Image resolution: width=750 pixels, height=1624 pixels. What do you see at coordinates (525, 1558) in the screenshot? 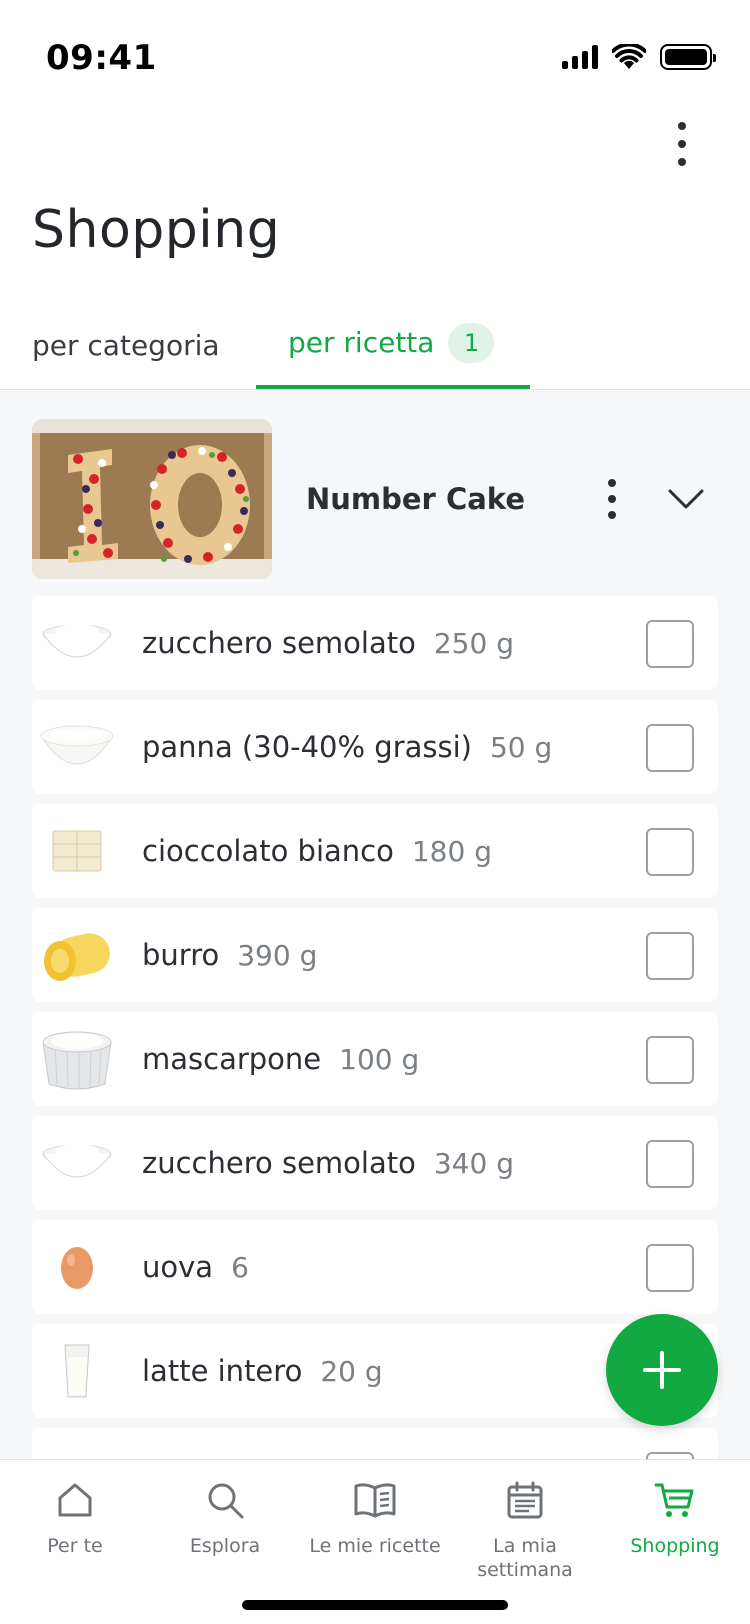
I see `nav-label: La mia settimana` at bounding box center [525, 1558].